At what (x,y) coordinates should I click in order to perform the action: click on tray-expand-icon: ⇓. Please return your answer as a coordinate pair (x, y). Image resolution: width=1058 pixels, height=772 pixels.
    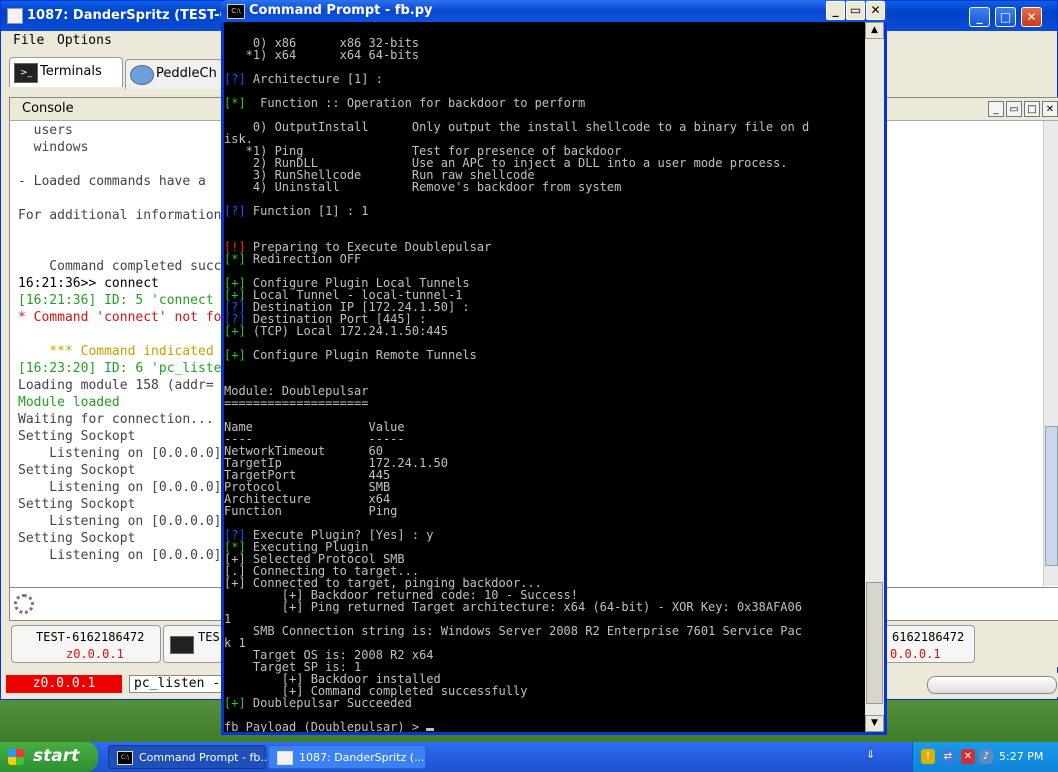
    Looking at the image, I should click on (870, 754).